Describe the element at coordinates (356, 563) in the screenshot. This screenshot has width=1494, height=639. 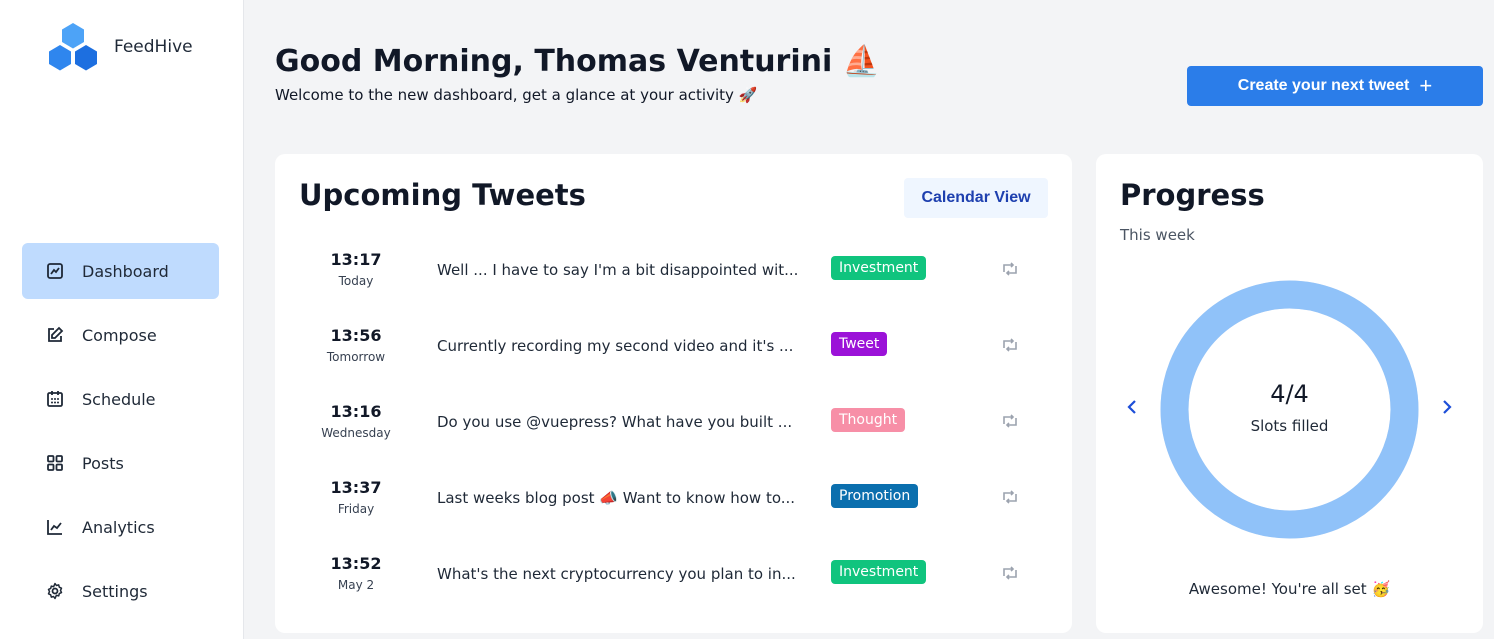
I see `tweet-time: 13:52` at that location.